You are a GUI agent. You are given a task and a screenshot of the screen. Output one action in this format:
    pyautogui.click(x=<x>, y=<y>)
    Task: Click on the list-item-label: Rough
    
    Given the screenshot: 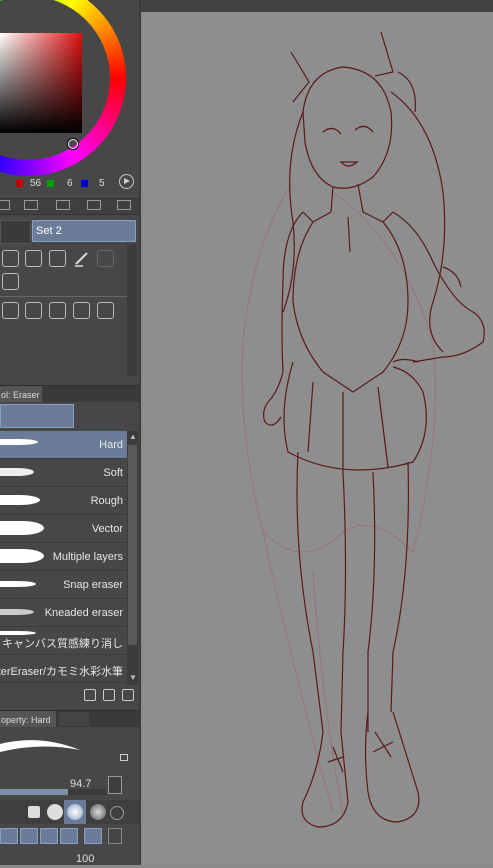 What is the action you would take?
    pyautogui.click(x=106, y=501)
    